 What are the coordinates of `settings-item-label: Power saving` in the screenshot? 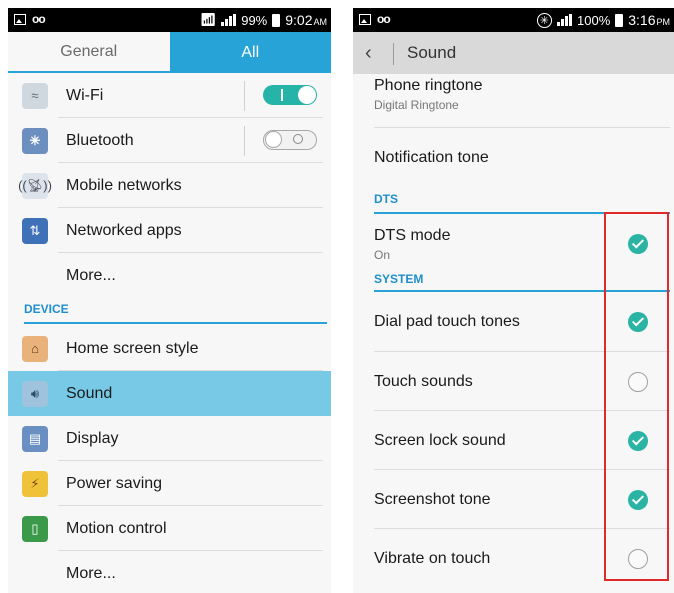 It's located at (114, 483).